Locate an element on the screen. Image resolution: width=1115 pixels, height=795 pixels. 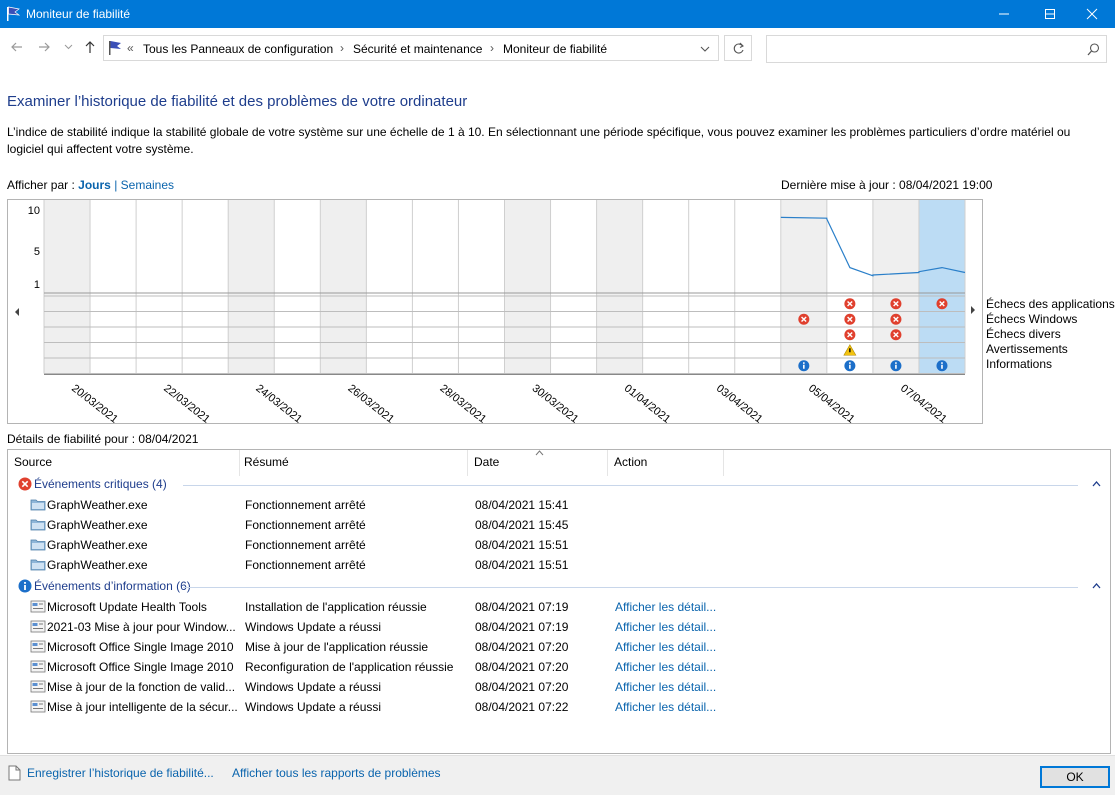
date-tick-label: 07/04/2021 is located at coordinates (923, 402).